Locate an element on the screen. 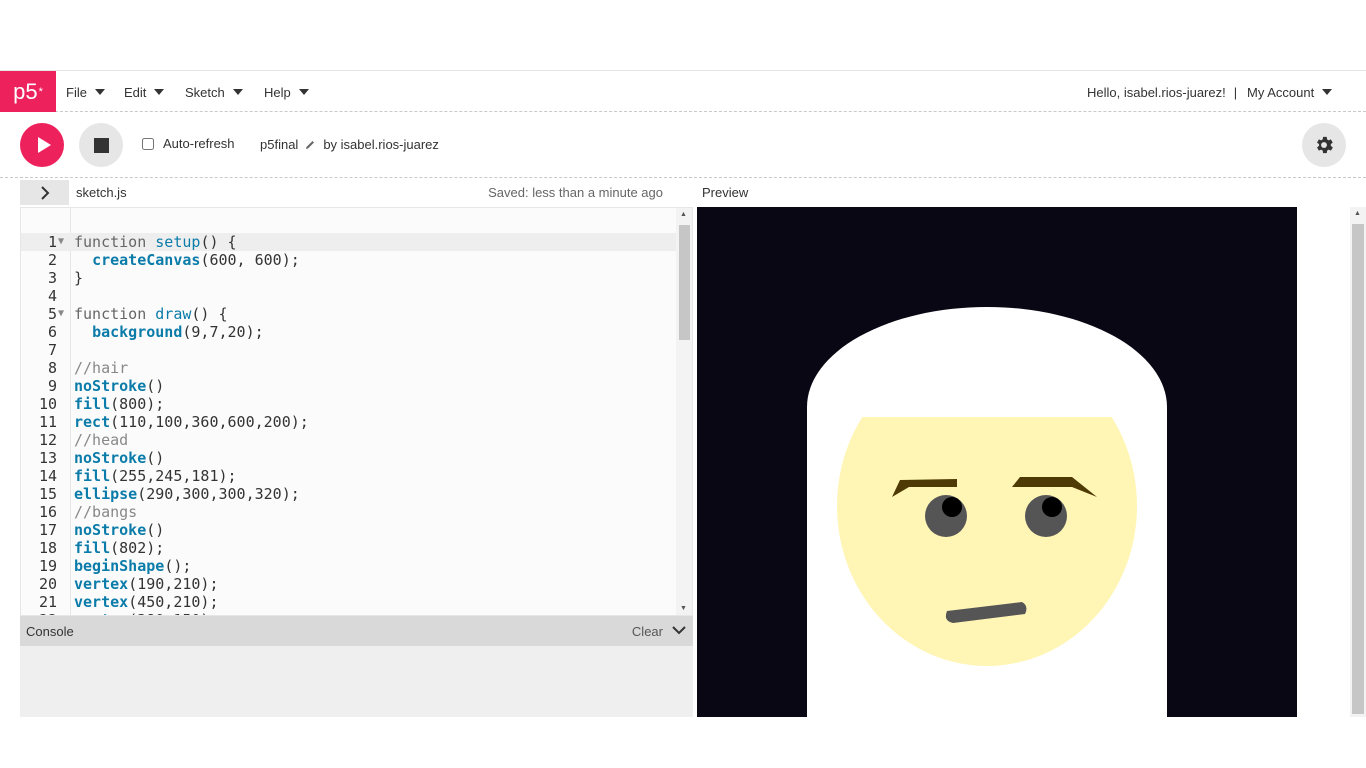  greeting-text: Hello, isabel.rios-juarez! is located at coordinates (1156, 92).